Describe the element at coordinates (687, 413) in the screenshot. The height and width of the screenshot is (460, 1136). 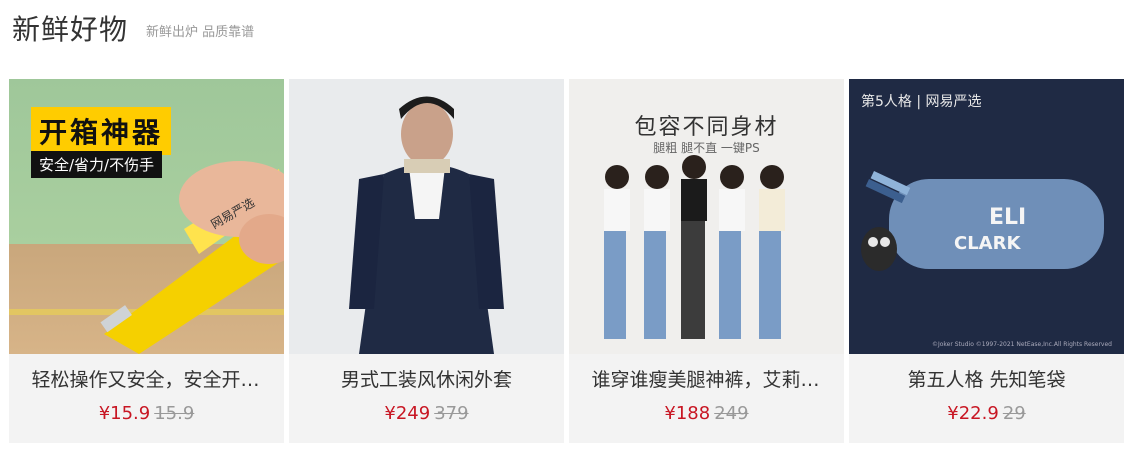
I see `current-price: ¥188` at that location.